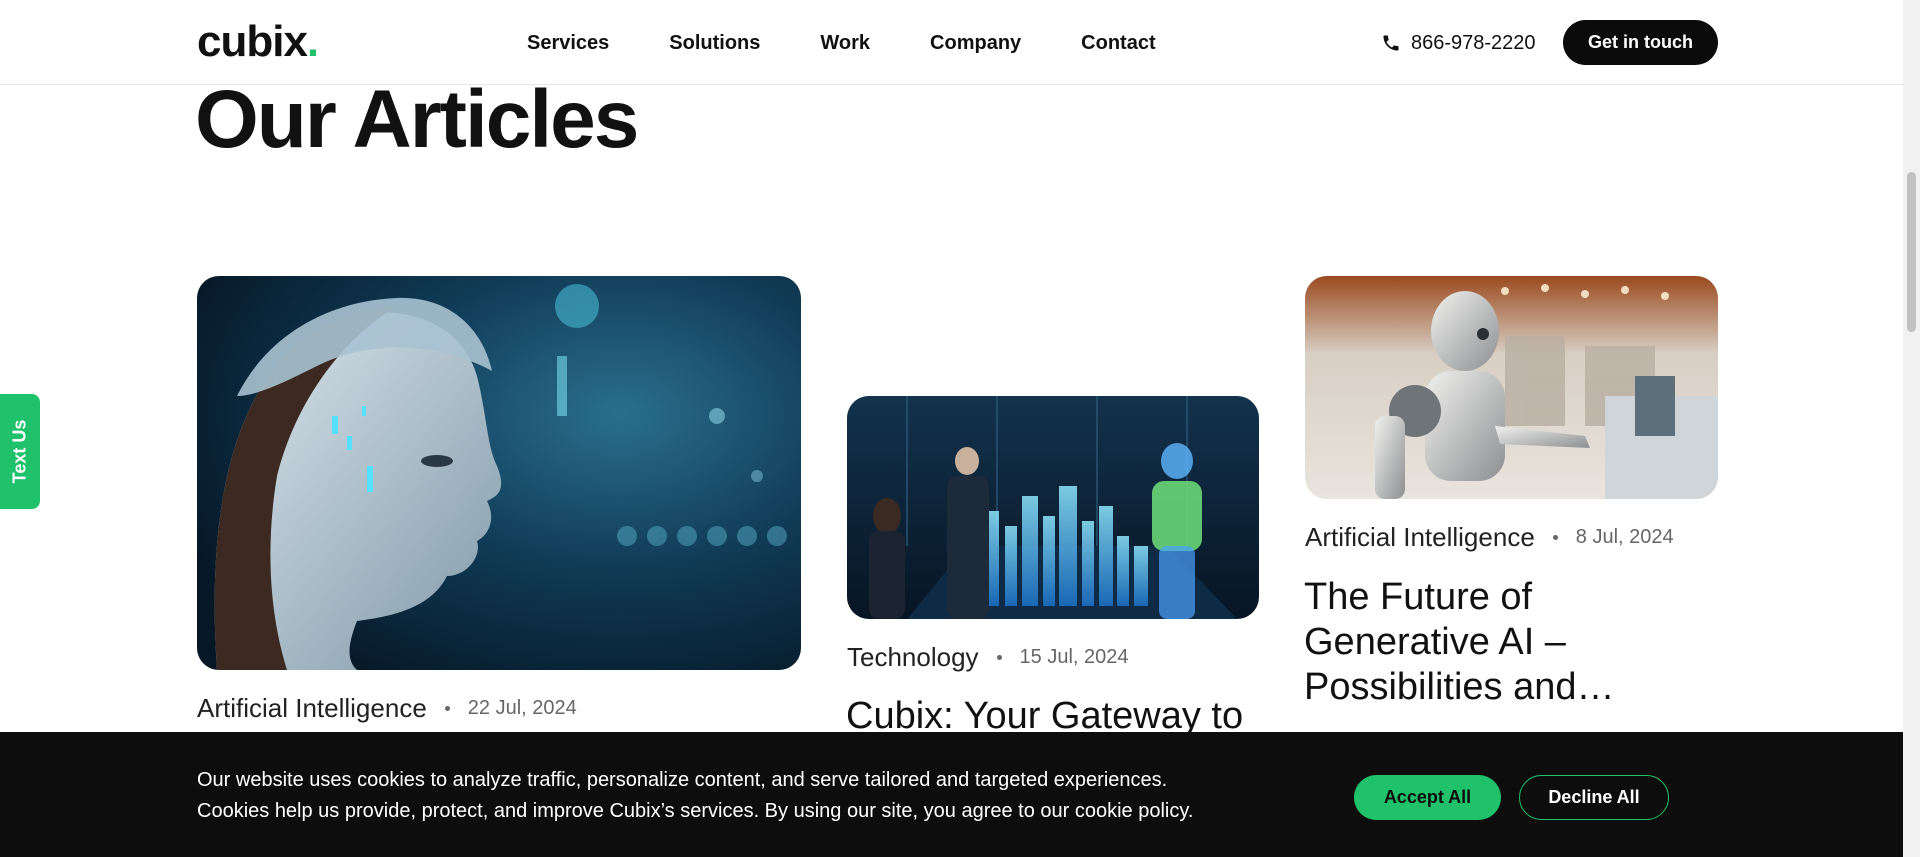 The width and height of the screenshot is (1920, 857). What do you see at coordinates (1624, 537) in the screenshot?
I see `article-date: 8 Jul, 2024` at bounding box center [1624, 537].